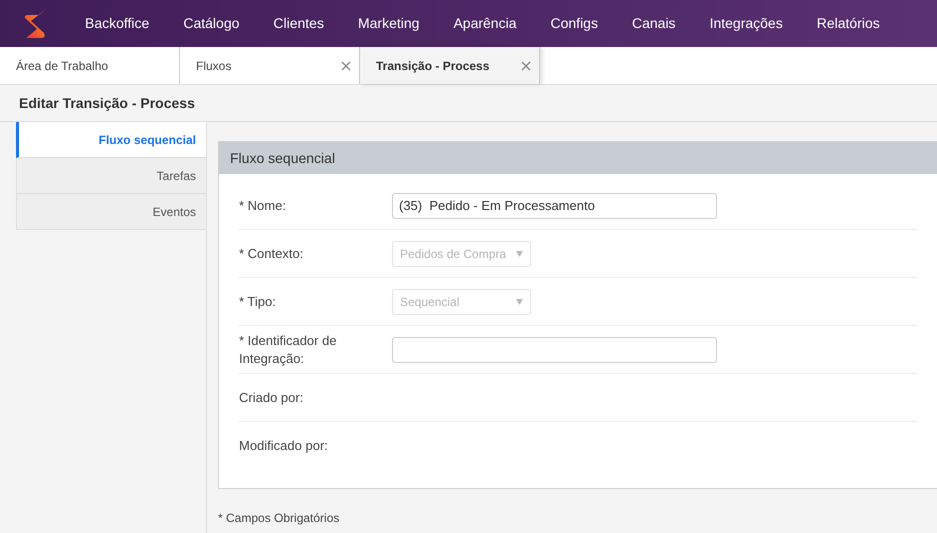 Image resolution: width=937 pixels, height=533 pixels. I want to click on nav-link: Clientes, so click(298, 23).